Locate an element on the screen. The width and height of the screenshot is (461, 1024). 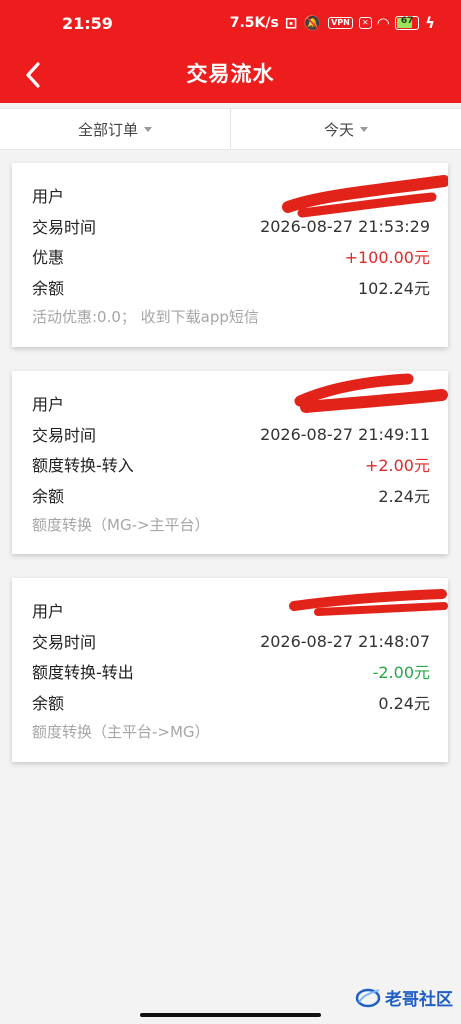
type-label: 额度转换-转出 is located at coordinates (83, 672).